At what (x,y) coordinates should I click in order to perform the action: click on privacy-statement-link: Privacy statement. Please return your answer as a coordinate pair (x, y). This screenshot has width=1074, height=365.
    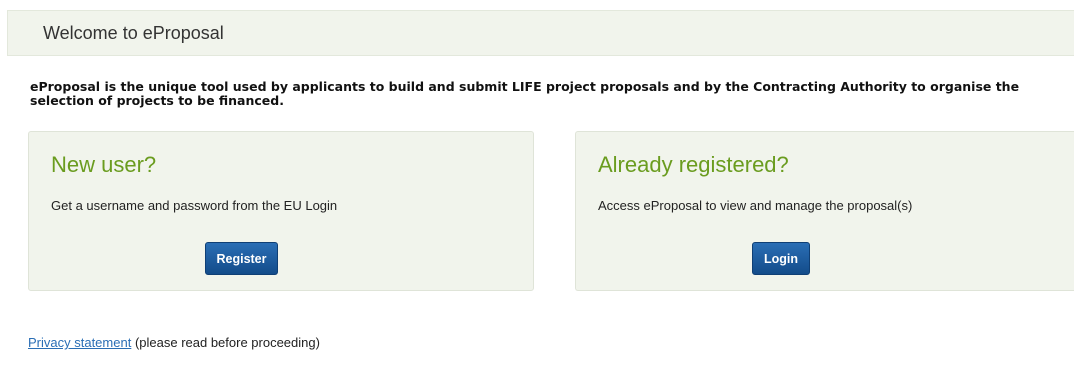
    Looking at the image, I should click on (79, 342).